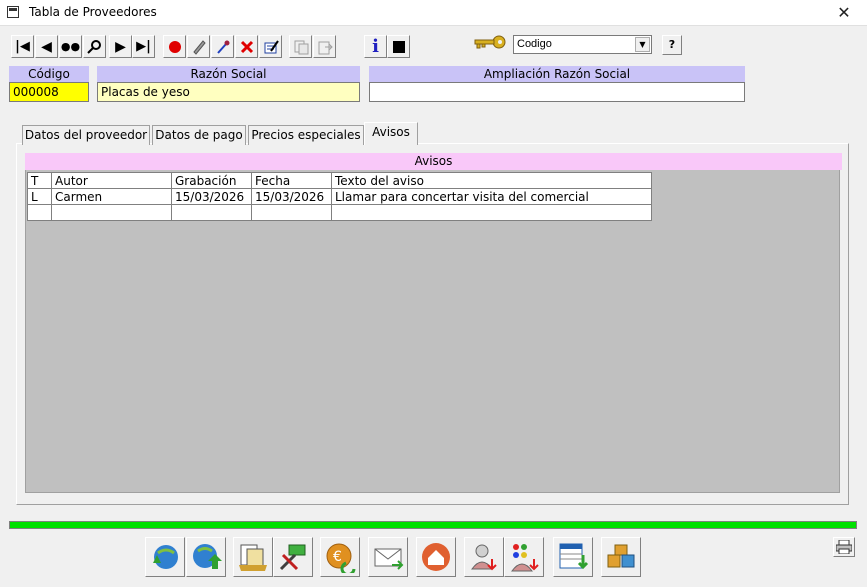 The image size is (867, 587). I want to click on email-button, so click(388, 557).